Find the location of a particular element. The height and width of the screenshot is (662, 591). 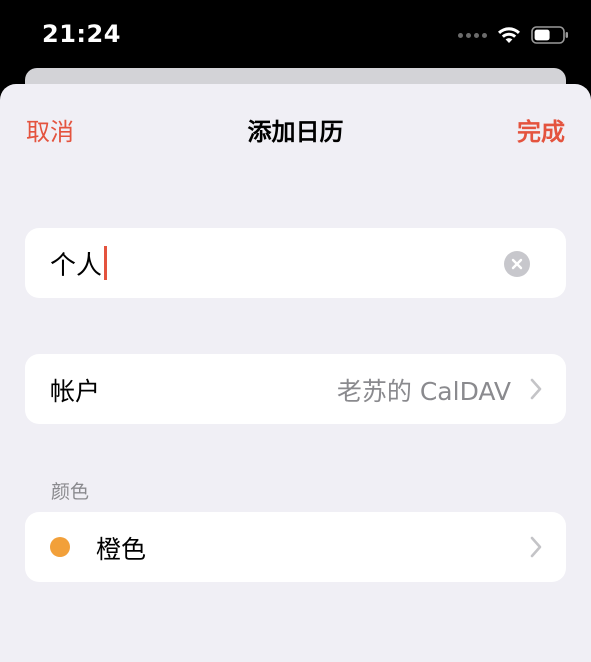

status-icons is located at coordinates (513, 35).